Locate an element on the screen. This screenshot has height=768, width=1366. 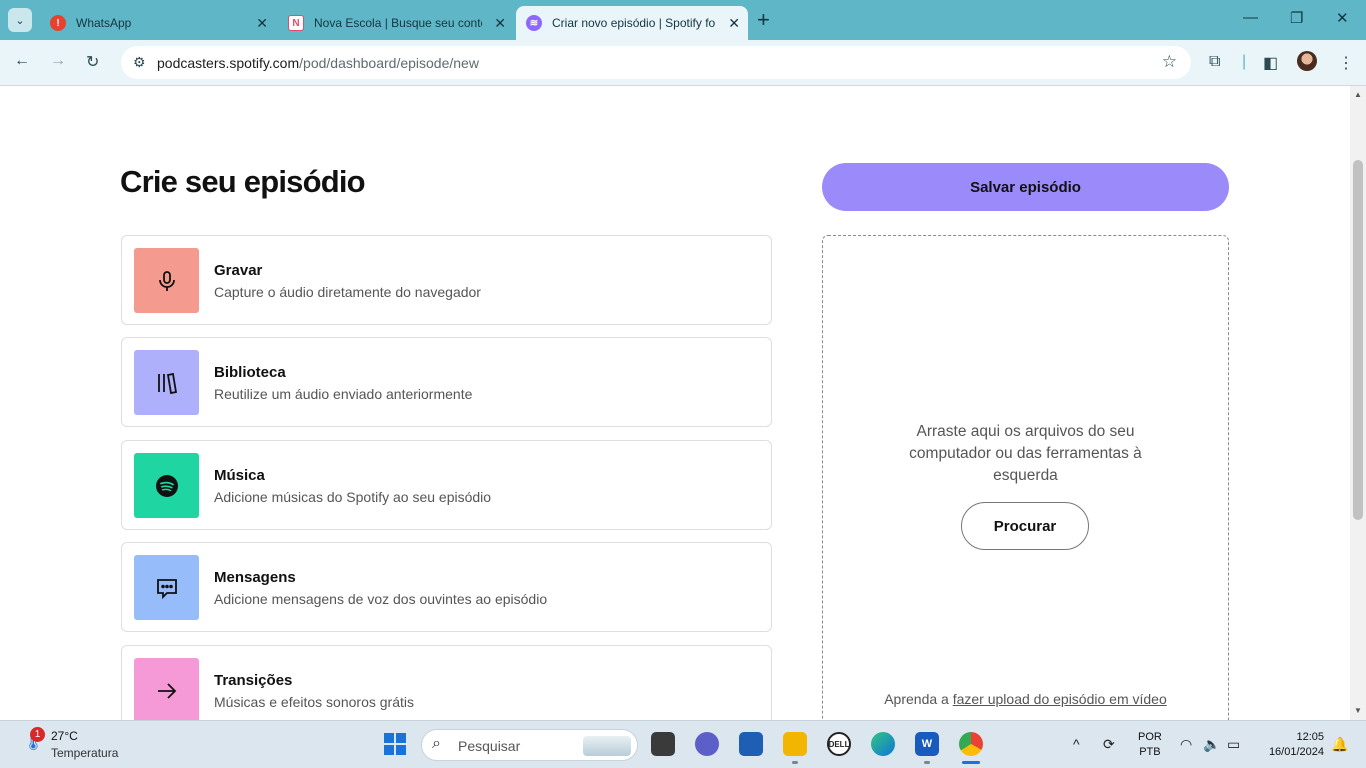
clock: 12:05 16/01/2024 is located at coordinates (1292, 745).